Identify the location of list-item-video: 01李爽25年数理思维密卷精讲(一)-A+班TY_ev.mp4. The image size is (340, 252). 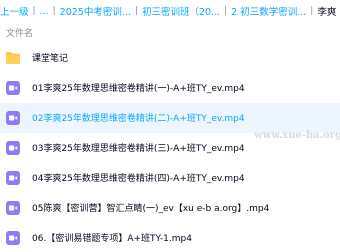
(170, 88).